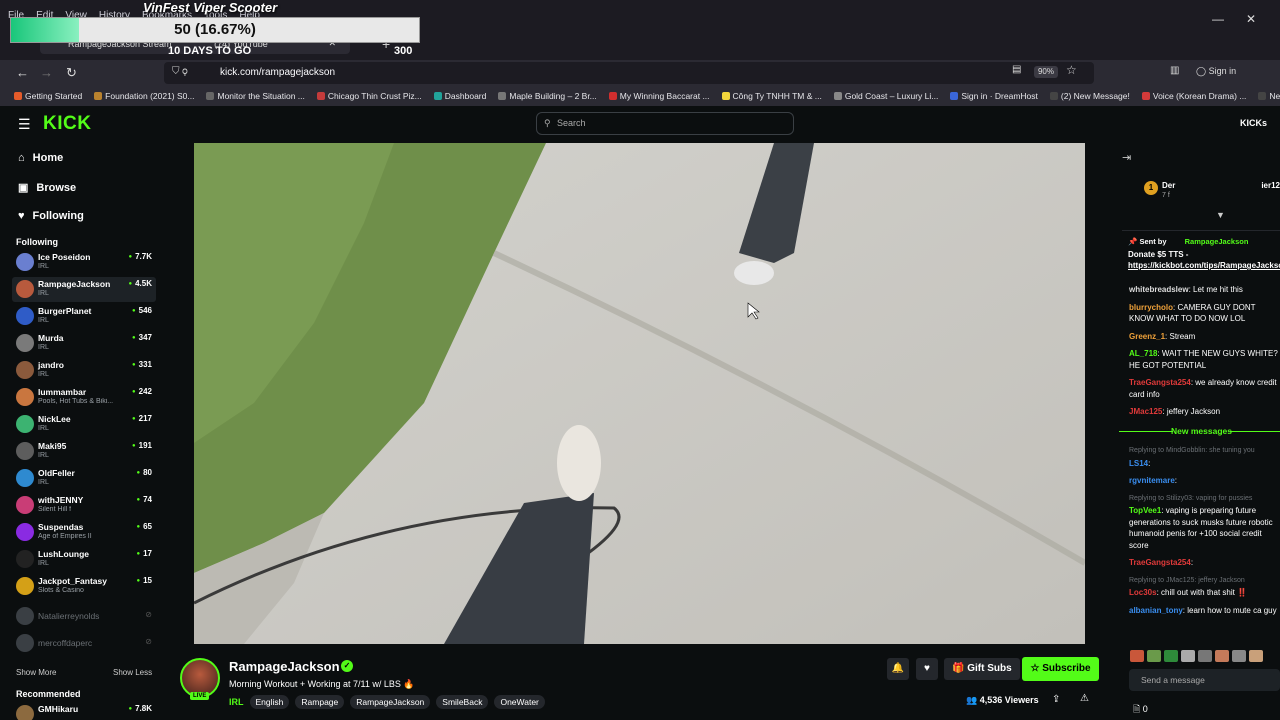  What do you see at coordinates (1216, 71) in the screenshot?
I see `sign-in-button: ◯ Sign in` at bounding box center [1216, 71].